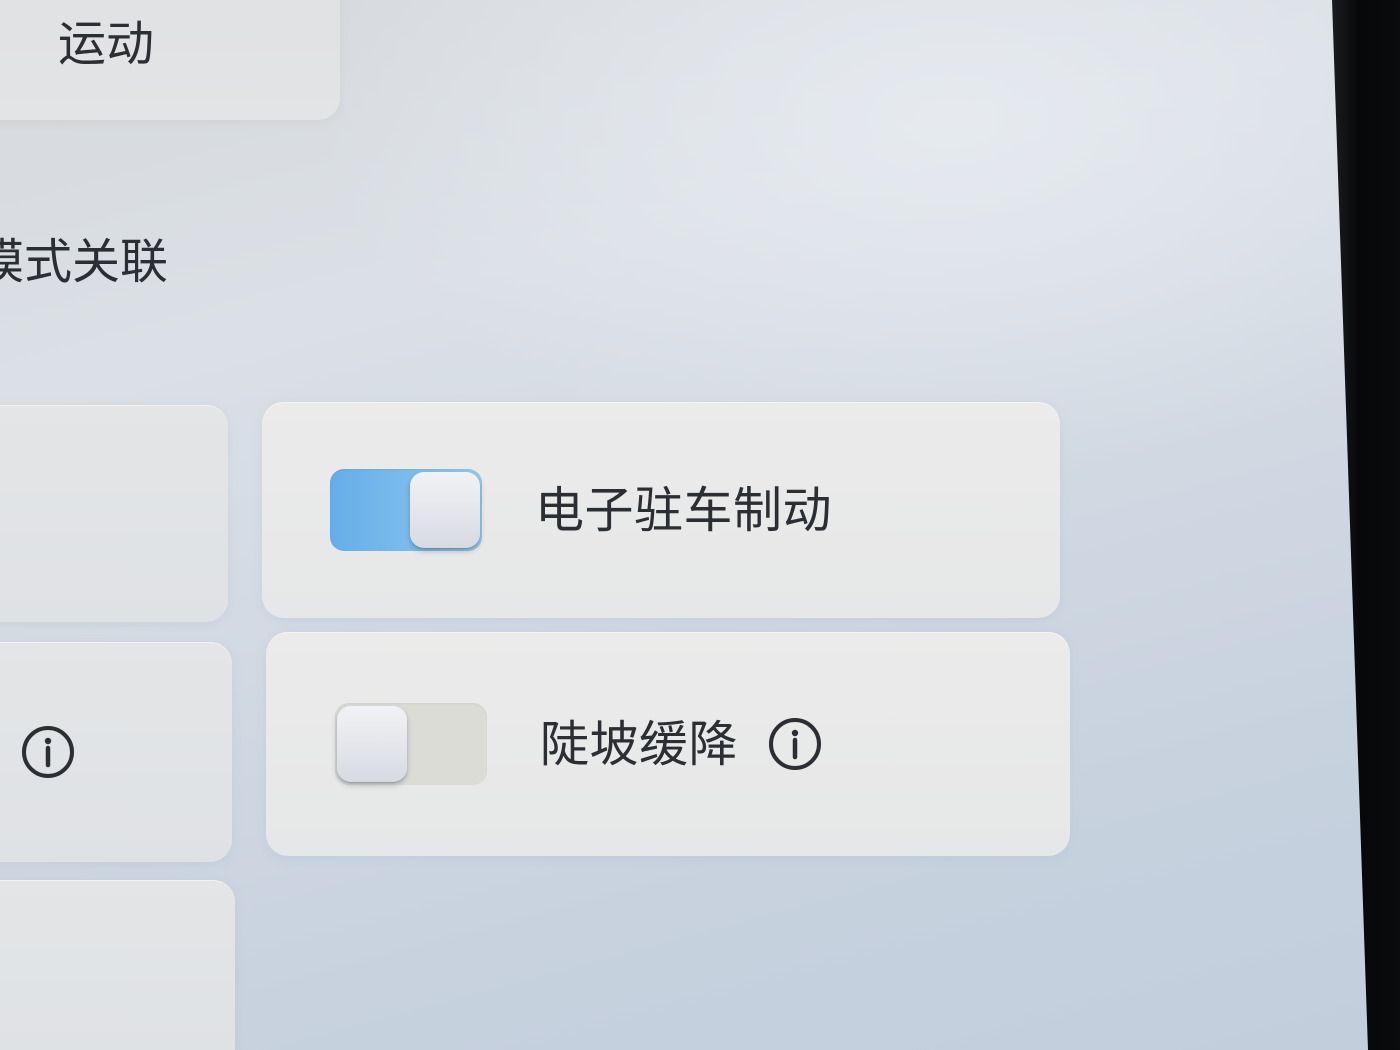  I want to click on drive-mode-sport-card: 运动, so click(170, 60).